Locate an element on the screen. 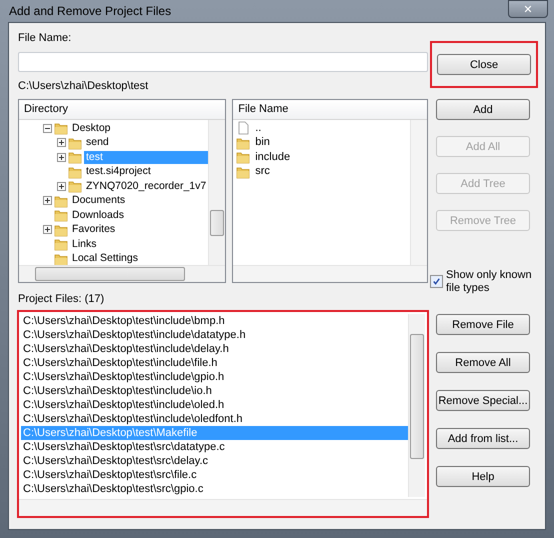 Image resolution: width=554 pixels, height=538 pixels. checkbox is located at coordinates (436, 281).